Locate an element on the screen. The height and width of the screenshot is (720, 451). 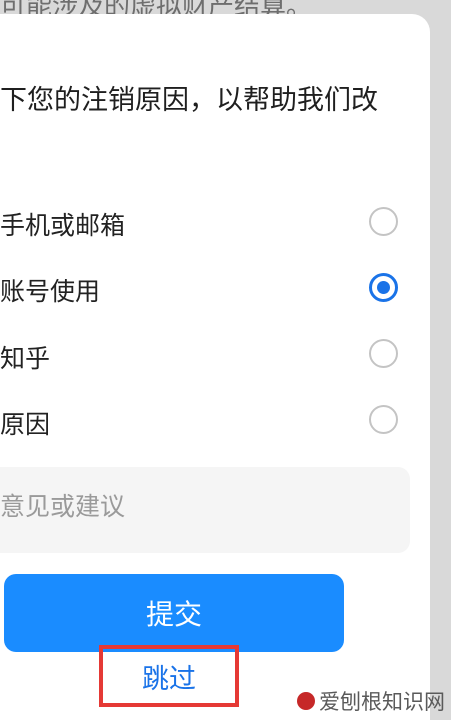
watermark-logo-icon is located at coordinates (306, 701).